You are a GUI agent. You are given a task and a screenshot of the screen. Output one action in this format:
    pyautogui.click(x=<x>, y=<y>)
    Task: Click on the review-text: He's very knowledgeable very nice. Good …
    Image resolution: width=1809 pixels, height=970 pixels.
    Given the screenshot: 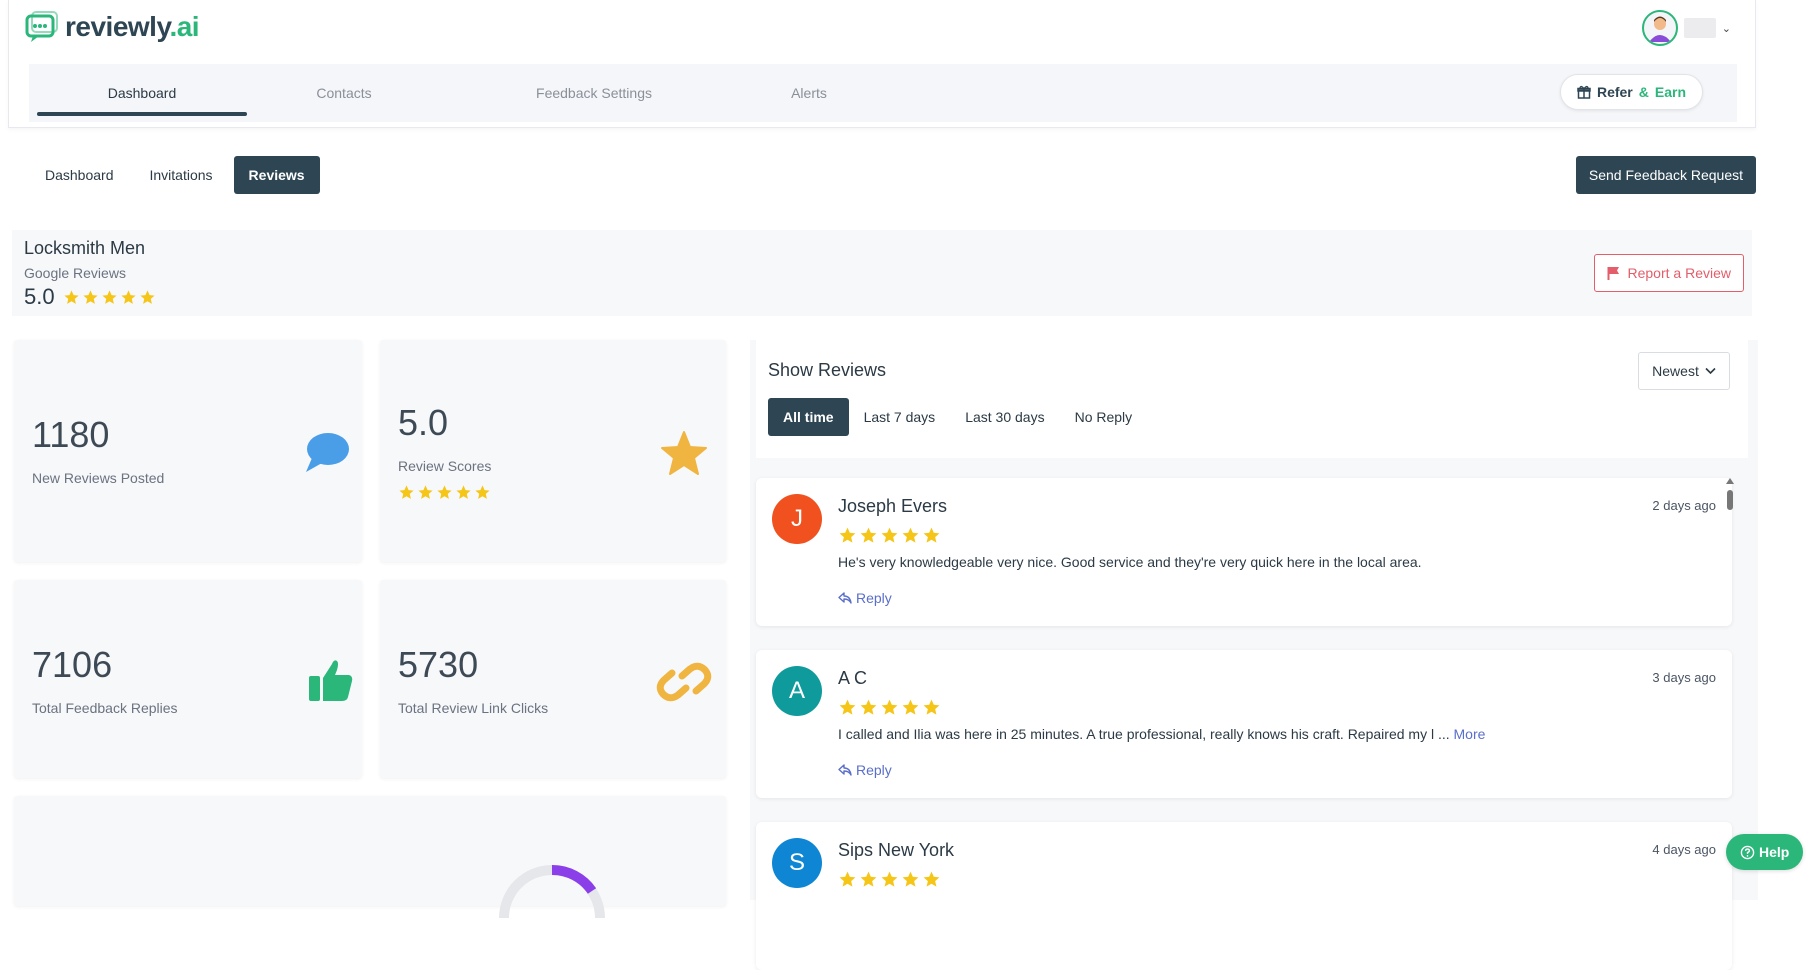 What is the action you would take?
    pyautogui.click(x=1130, y=562)
    